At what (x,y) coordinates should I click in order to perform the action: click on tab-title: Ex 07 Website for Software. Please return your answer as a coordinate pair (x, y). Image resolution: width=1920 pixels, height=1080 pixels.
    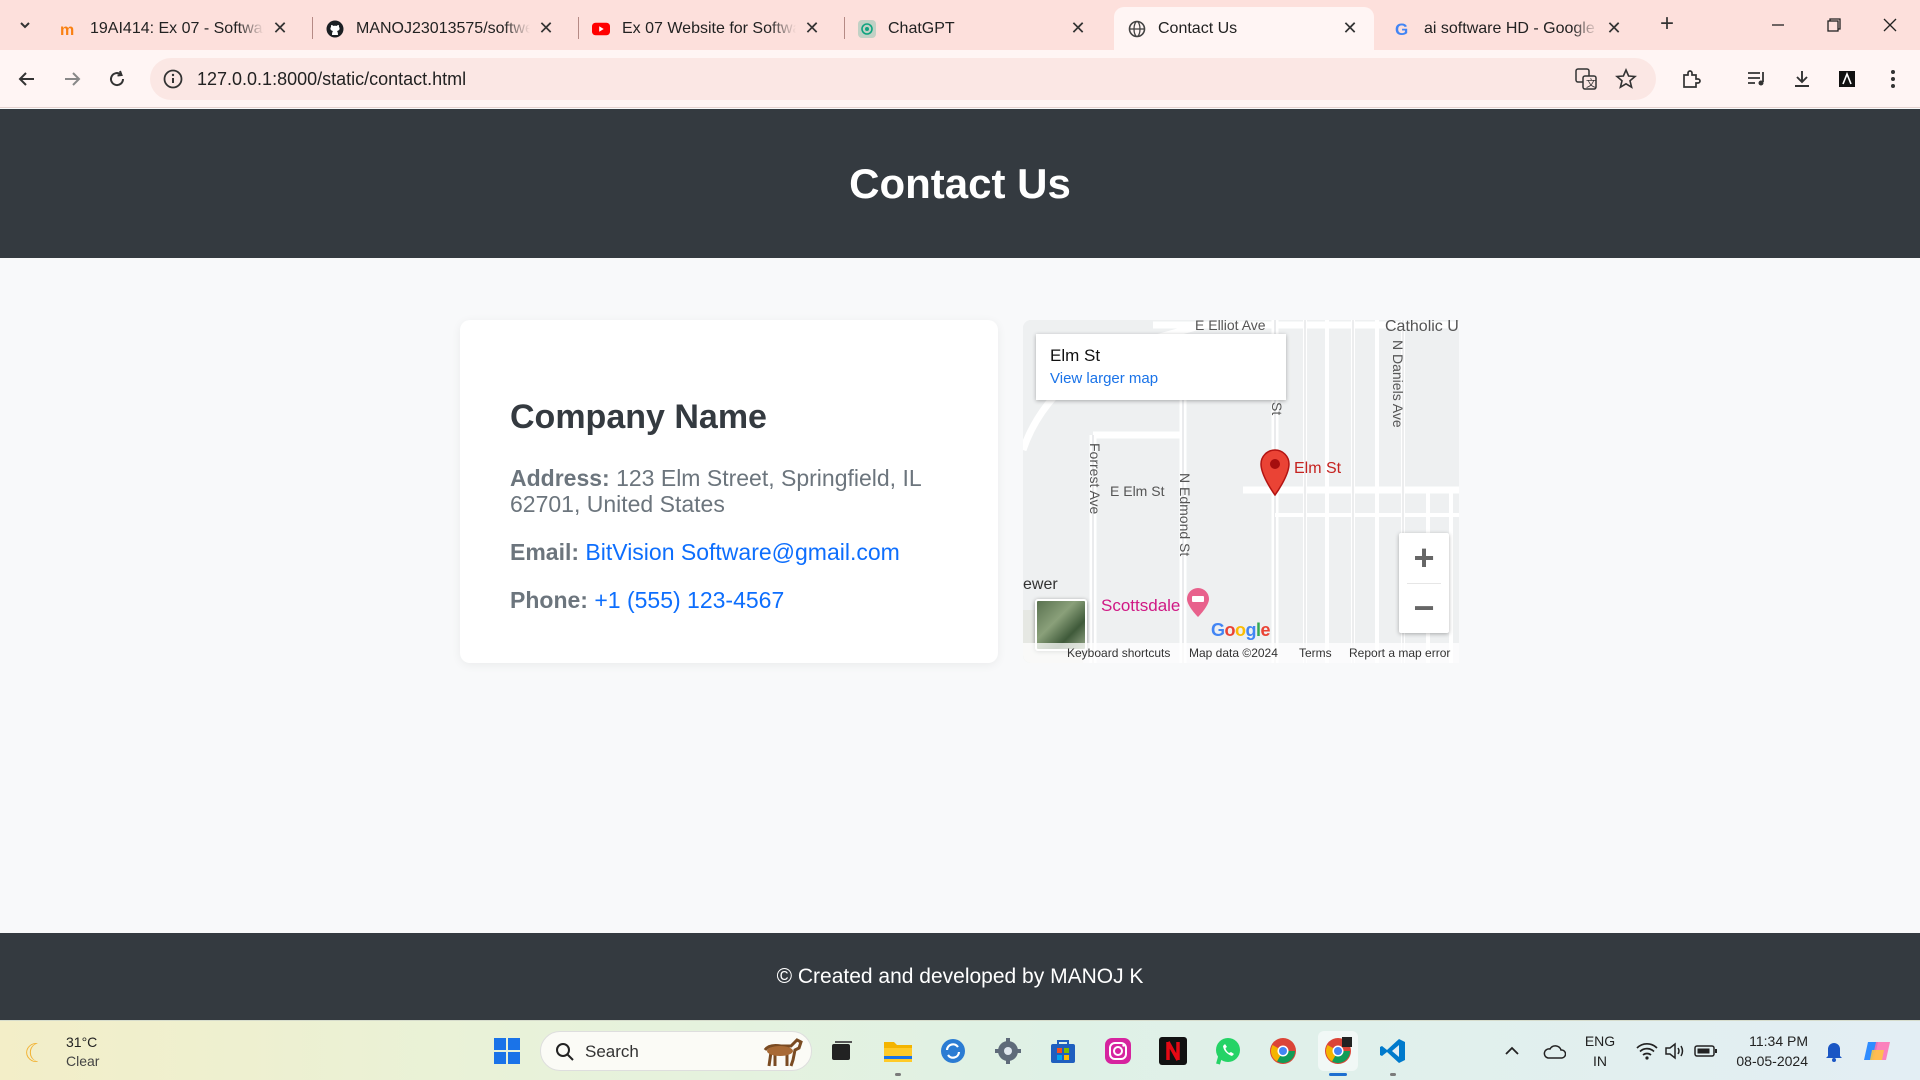
    Looking at the image, I should click on (709, 28).